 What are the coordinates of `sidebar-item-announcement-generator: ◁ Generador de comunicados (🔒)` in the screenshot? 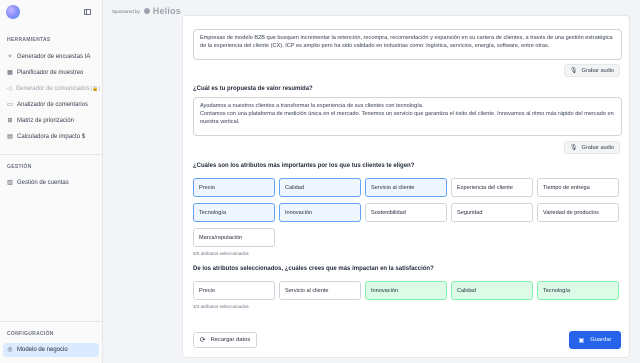 It's located at (52, 89).